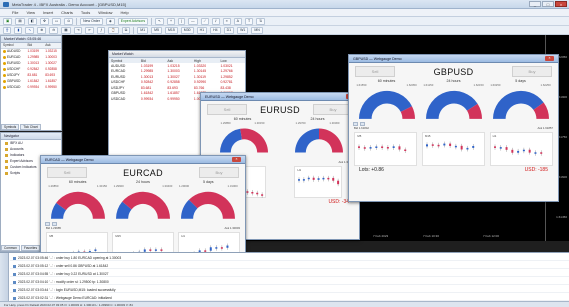 The image size is (569, 307). What do you see at coordinates (15, 12) in the screenshot?
I see `menu-file: File` at bounding box center [15, 12].